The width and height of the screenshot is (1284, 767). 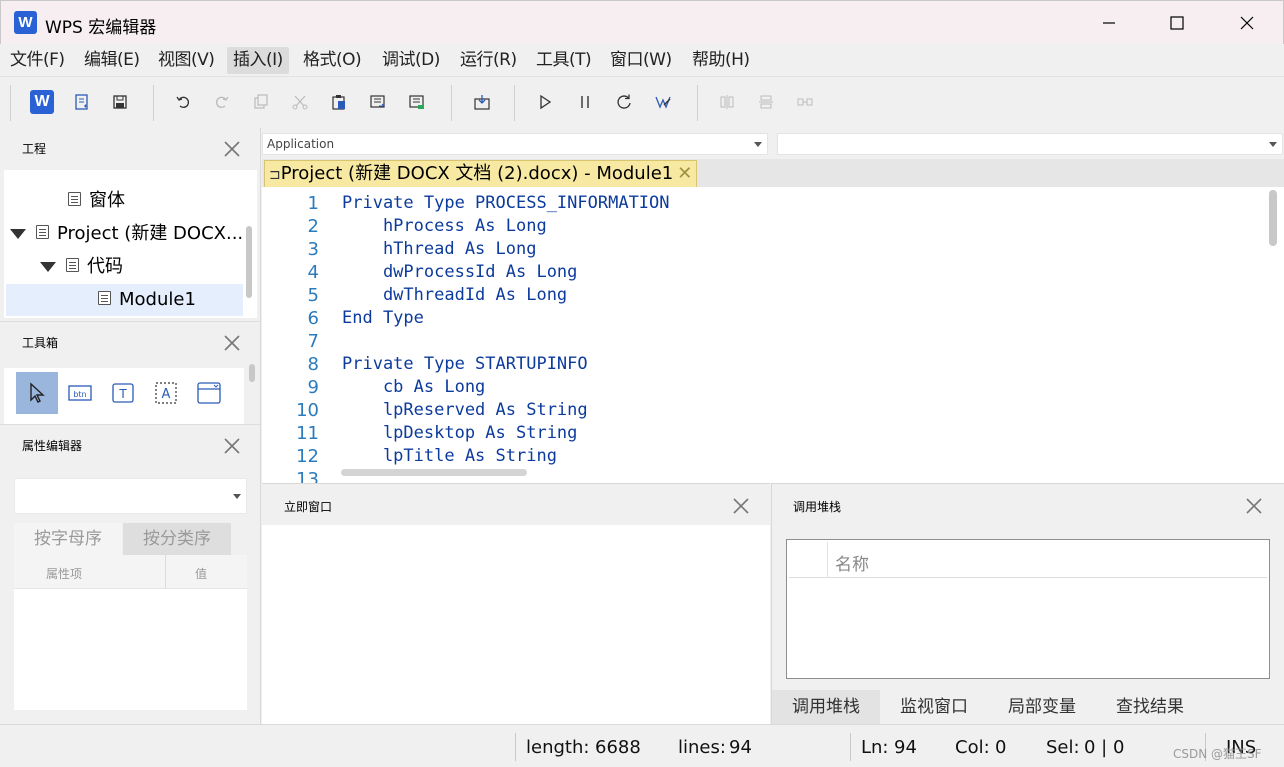 What do you see at coordinates (1109, 23) in the screenshot?
I see `minimize-button` at bounding box center [1109, 23].